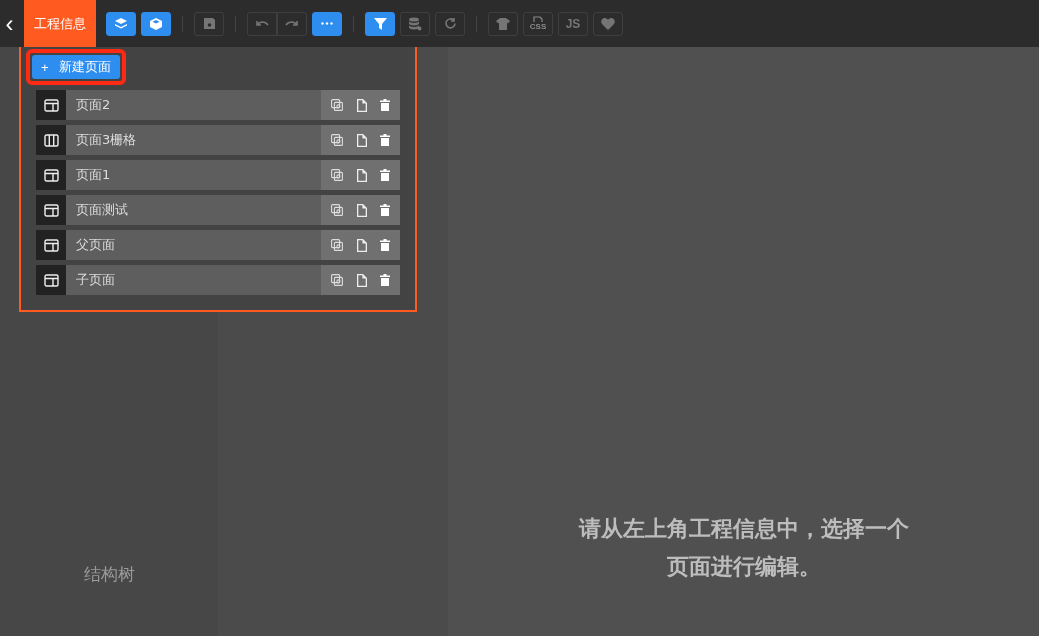 The width and height of the screenshot is (1039, 636). I want to click on filter-icon, so click(380, 23).